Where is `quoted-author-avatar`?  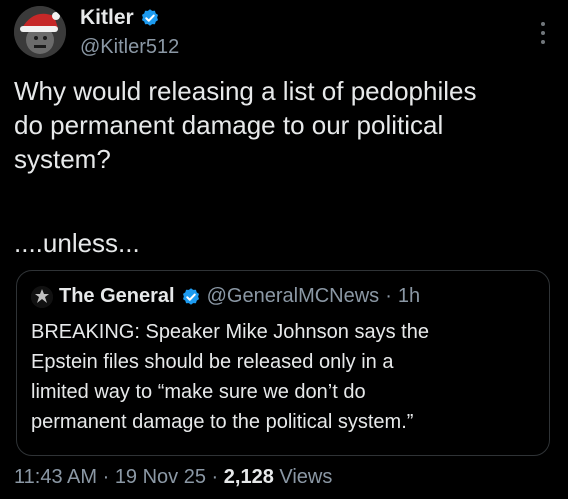
quoted-author-avatar is located at coordinates (42, 296).